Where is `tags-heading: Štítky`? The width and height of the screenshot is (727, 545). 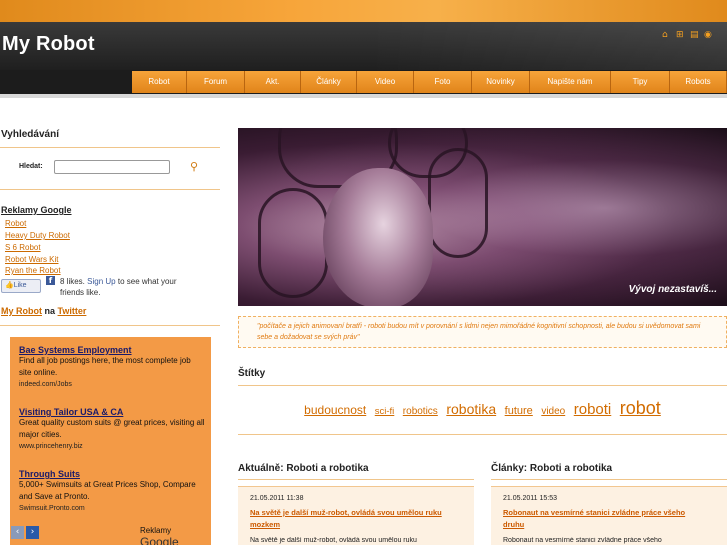 tags-heading: Štítky is located at coordinates (252, 373).